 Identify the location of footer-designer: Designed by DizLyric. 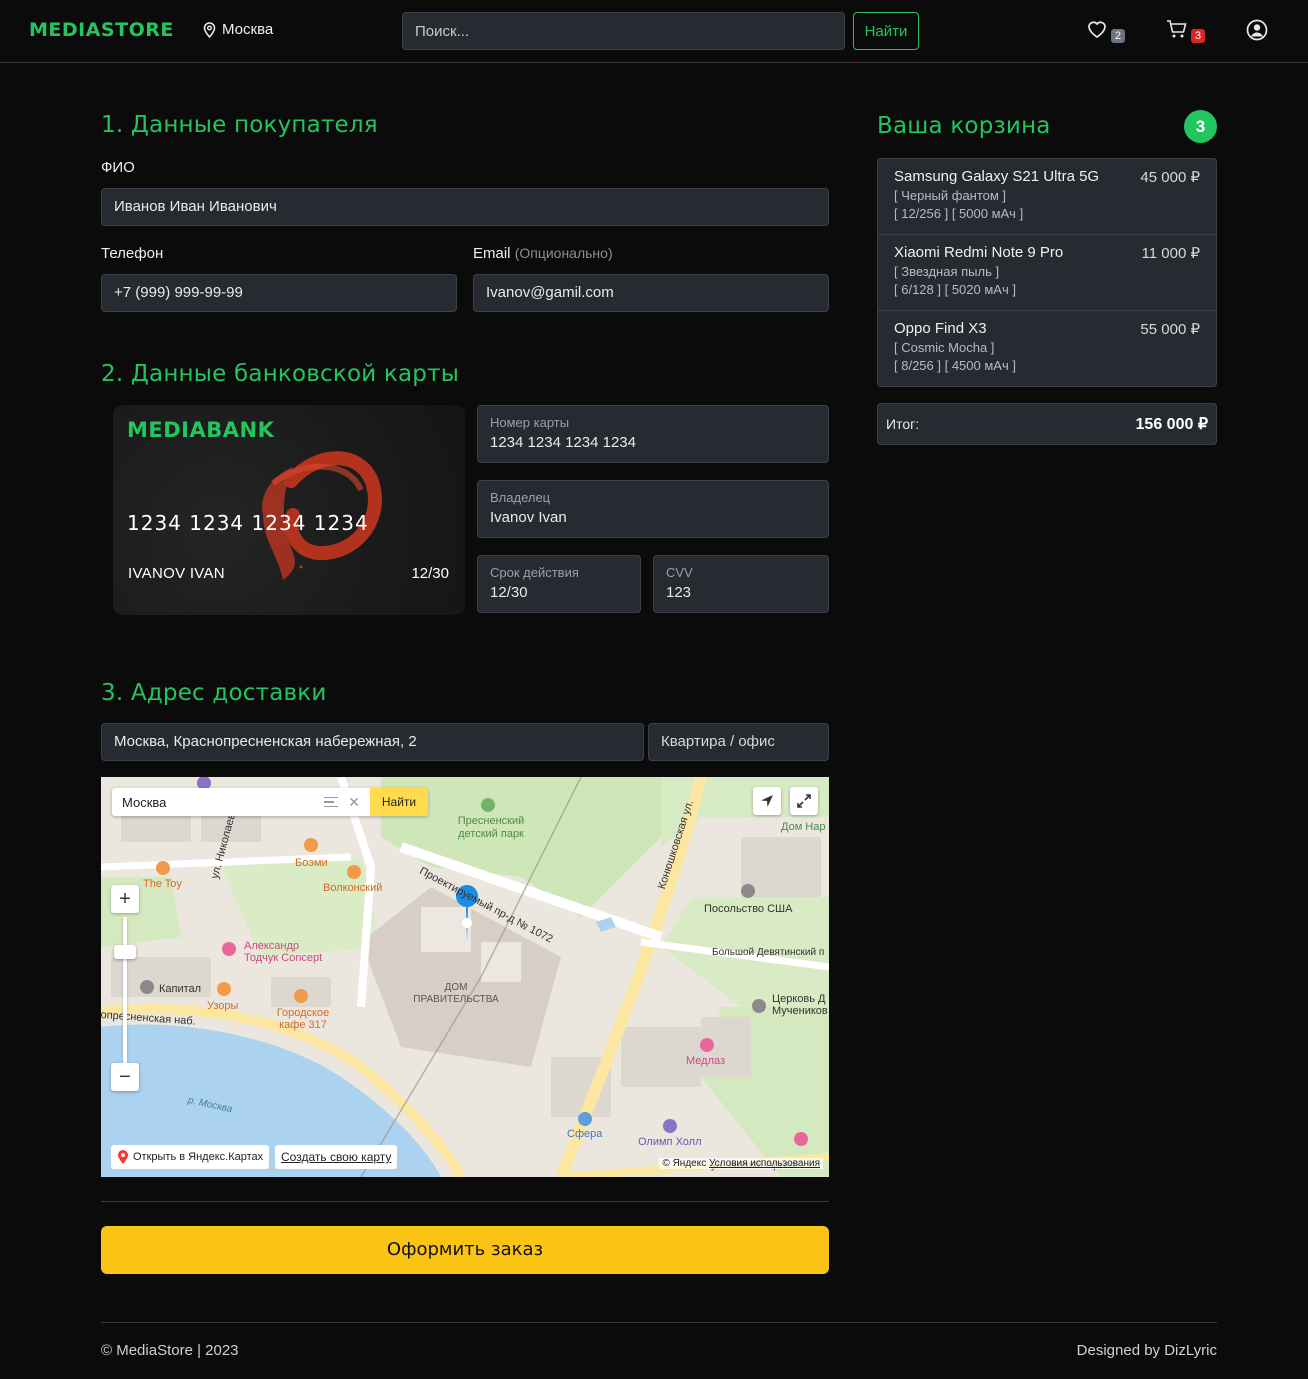
(1146, 1350).